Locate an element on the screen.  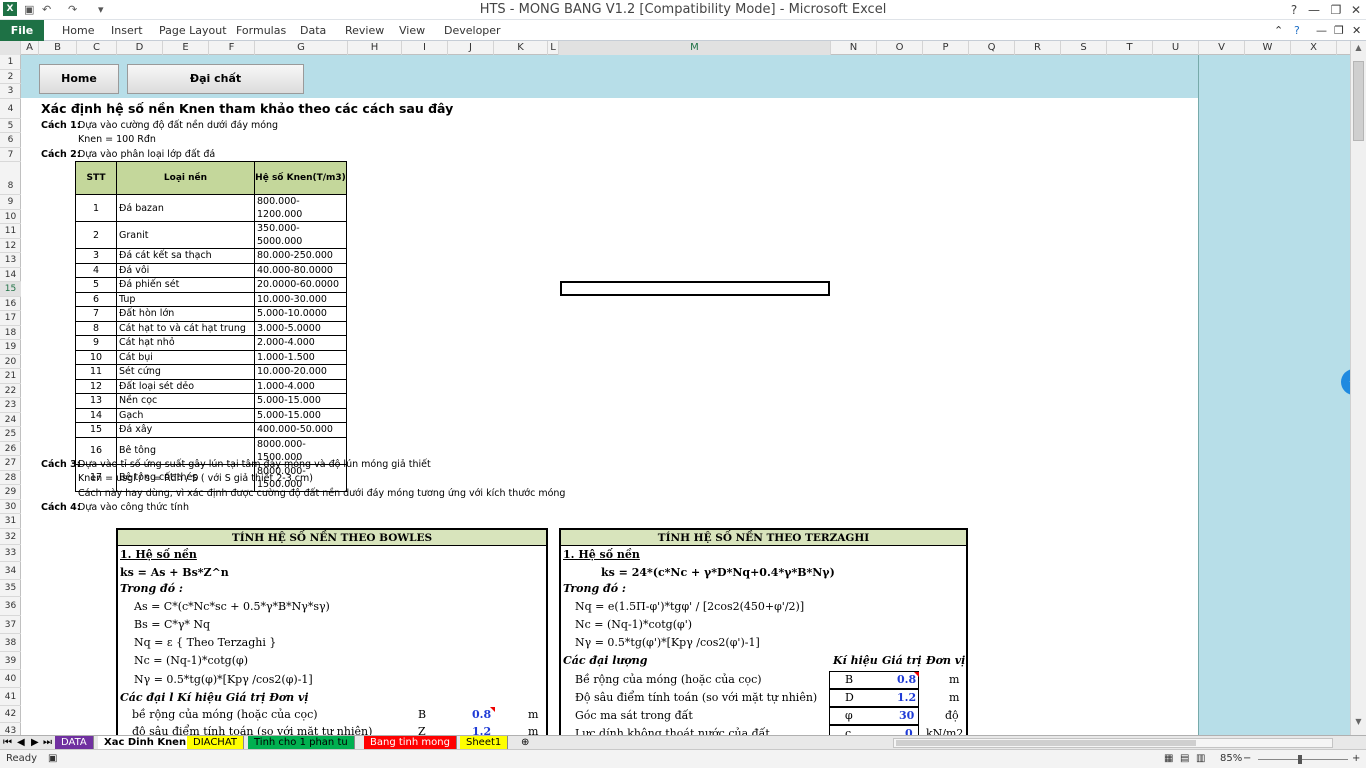
column-header: I is located at coordinates (425, 48).